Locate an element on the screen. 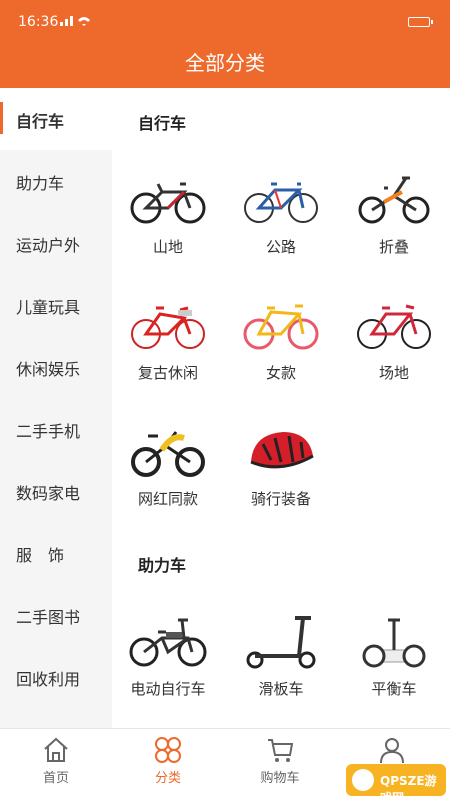  retro-bike-icon is located at coordinates (168, 327).